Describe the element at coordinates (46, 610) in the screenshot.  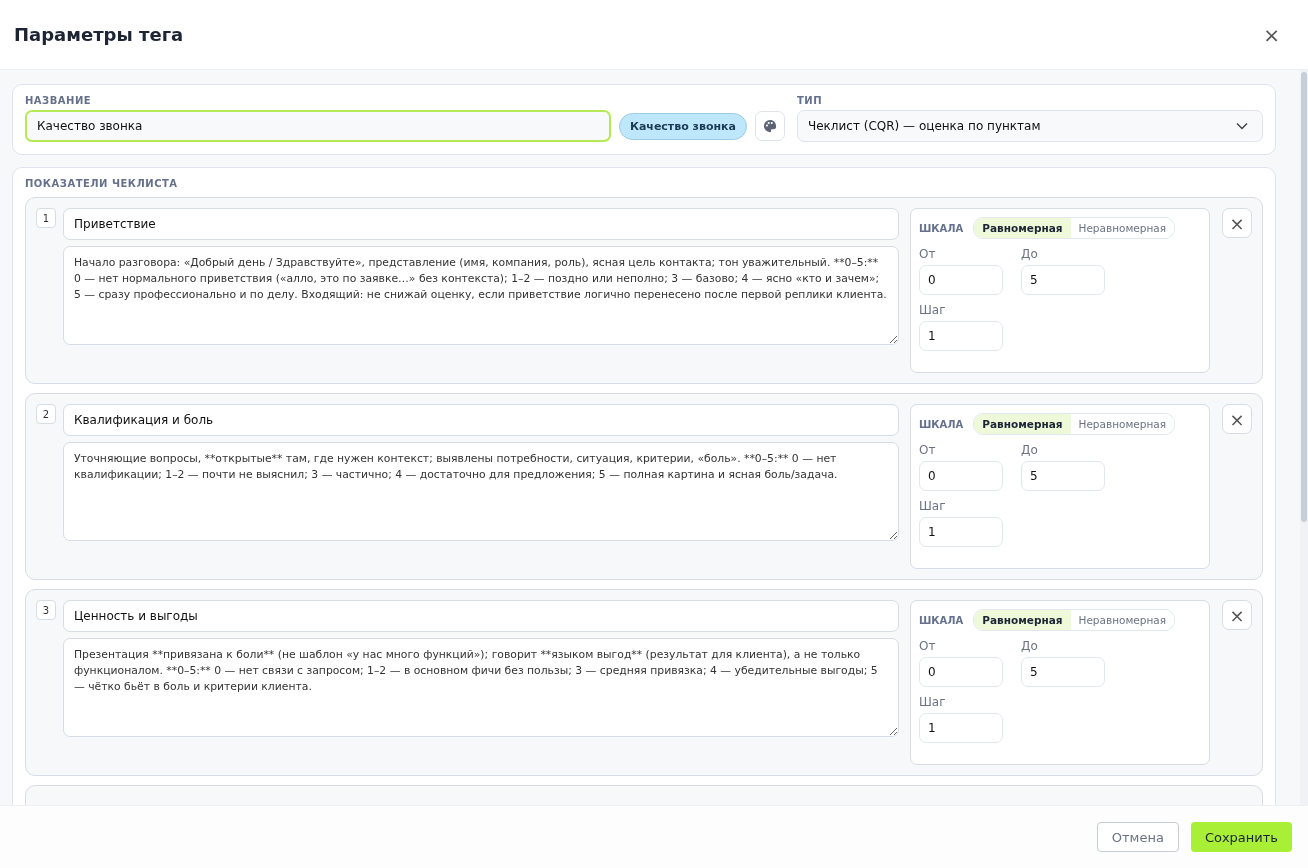
I see `item-number: 3` at that location.